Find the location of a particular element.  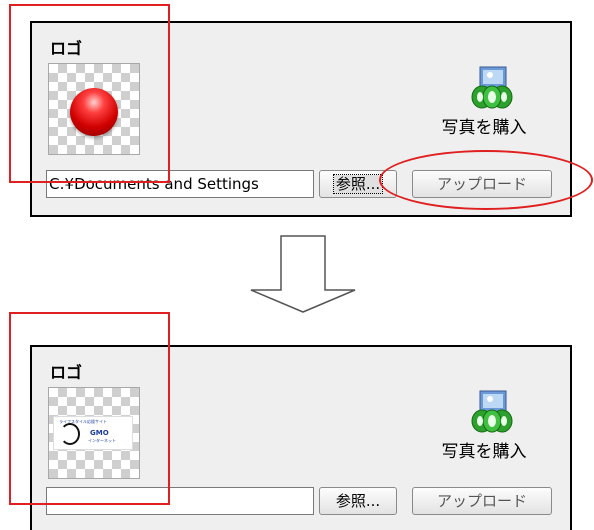

red-ball-icon is located at coordinates (94, 112).